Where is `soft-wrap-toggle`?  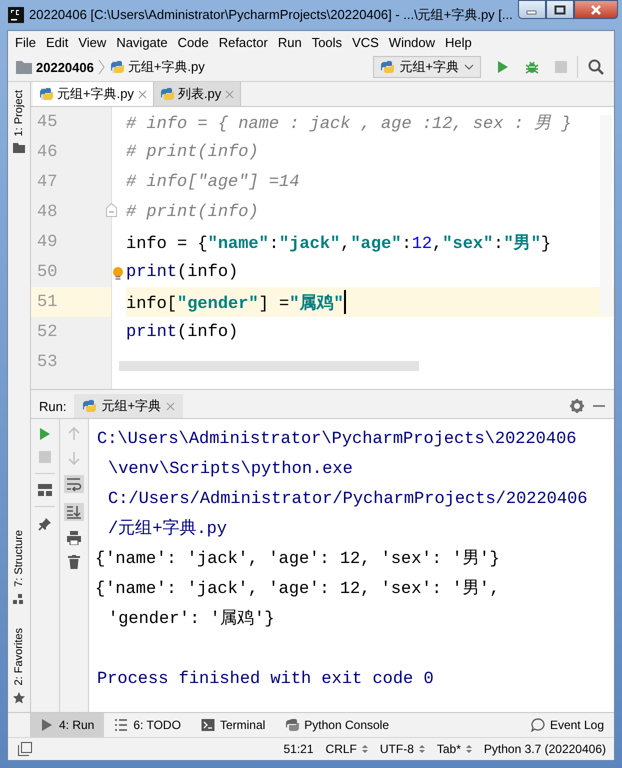 soft-wrap-toggle is located at coordinates (74, 484).